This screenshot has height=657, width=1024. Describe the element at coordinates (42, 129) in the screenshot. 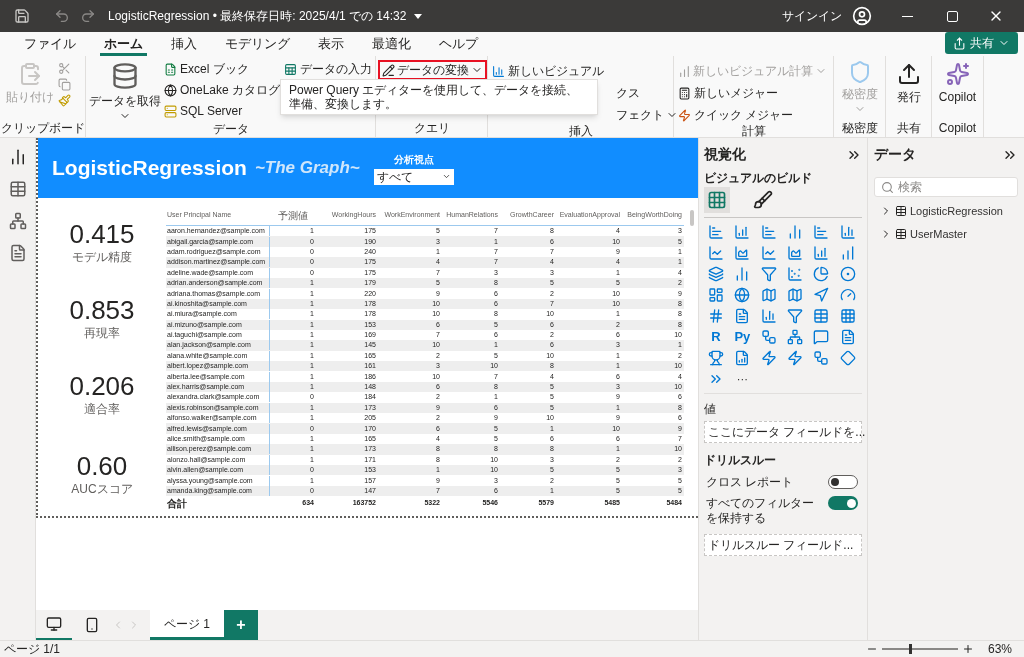

I see `group-label: クリップボード` at that location.